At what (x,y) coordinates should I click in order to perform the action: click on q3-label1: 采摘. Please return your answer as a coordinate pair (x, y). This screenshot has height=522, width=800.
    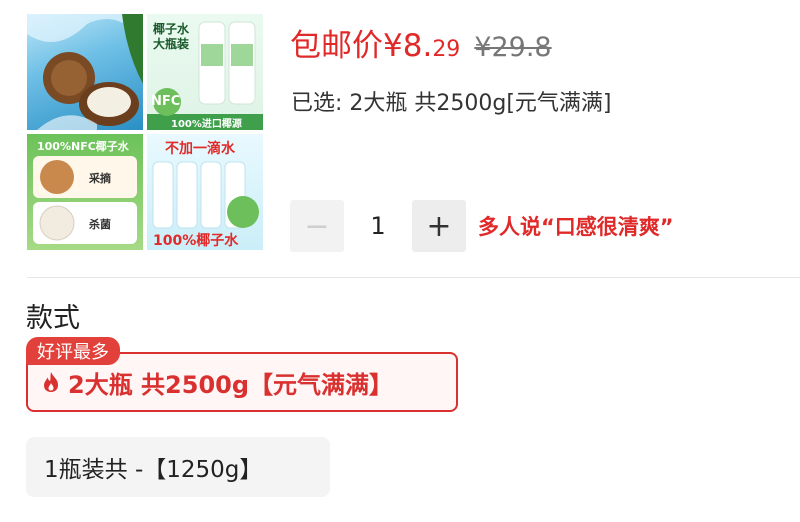
    Looking at the image, I should click on (100, 178).